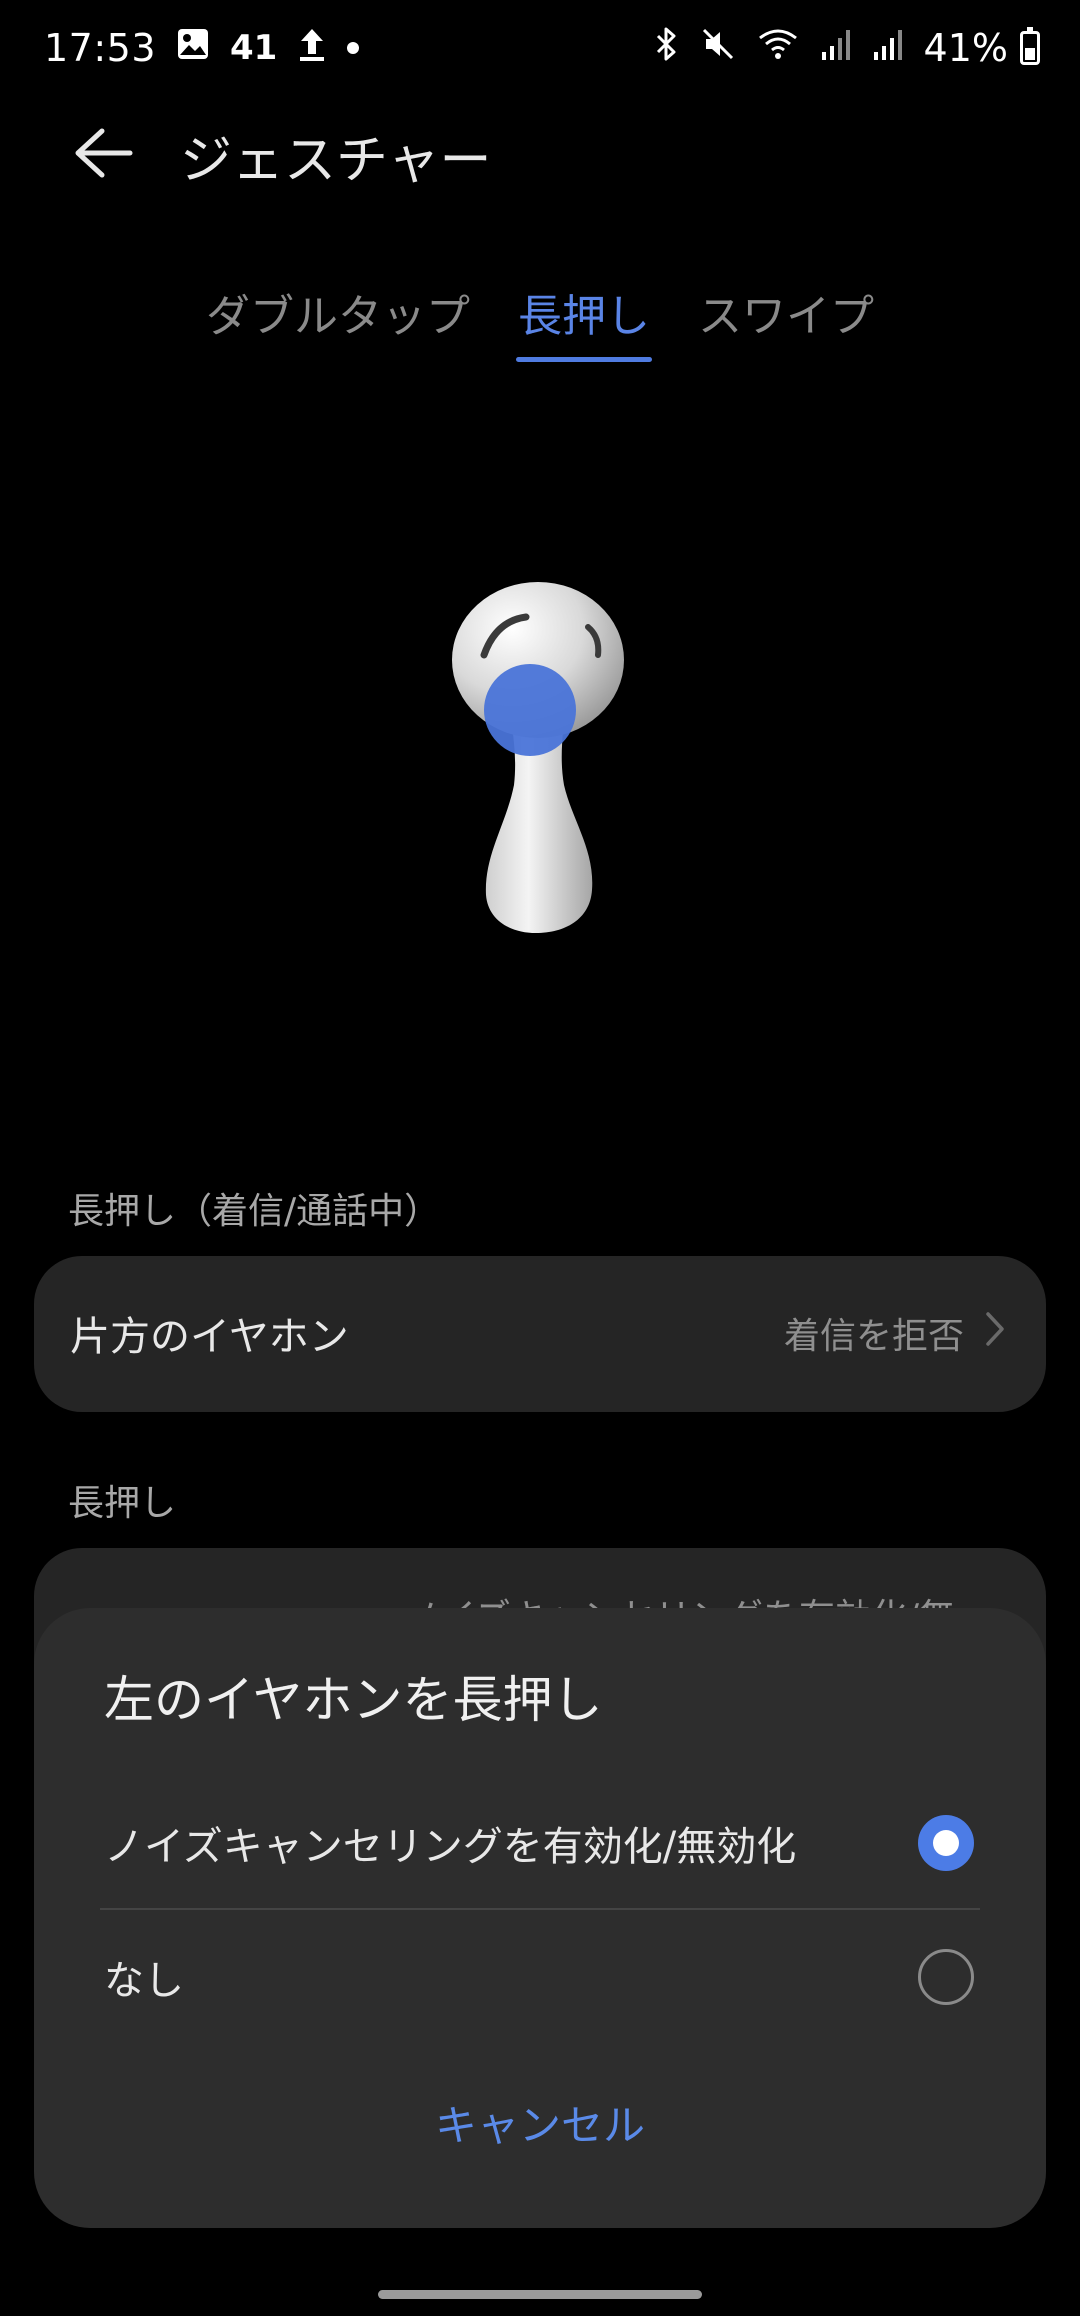 The image size is (1080, 2316). What do you see at coordinates (254, 48) in the screenshot?
I see `notification-count: 41` at bounding box center [254, 48].